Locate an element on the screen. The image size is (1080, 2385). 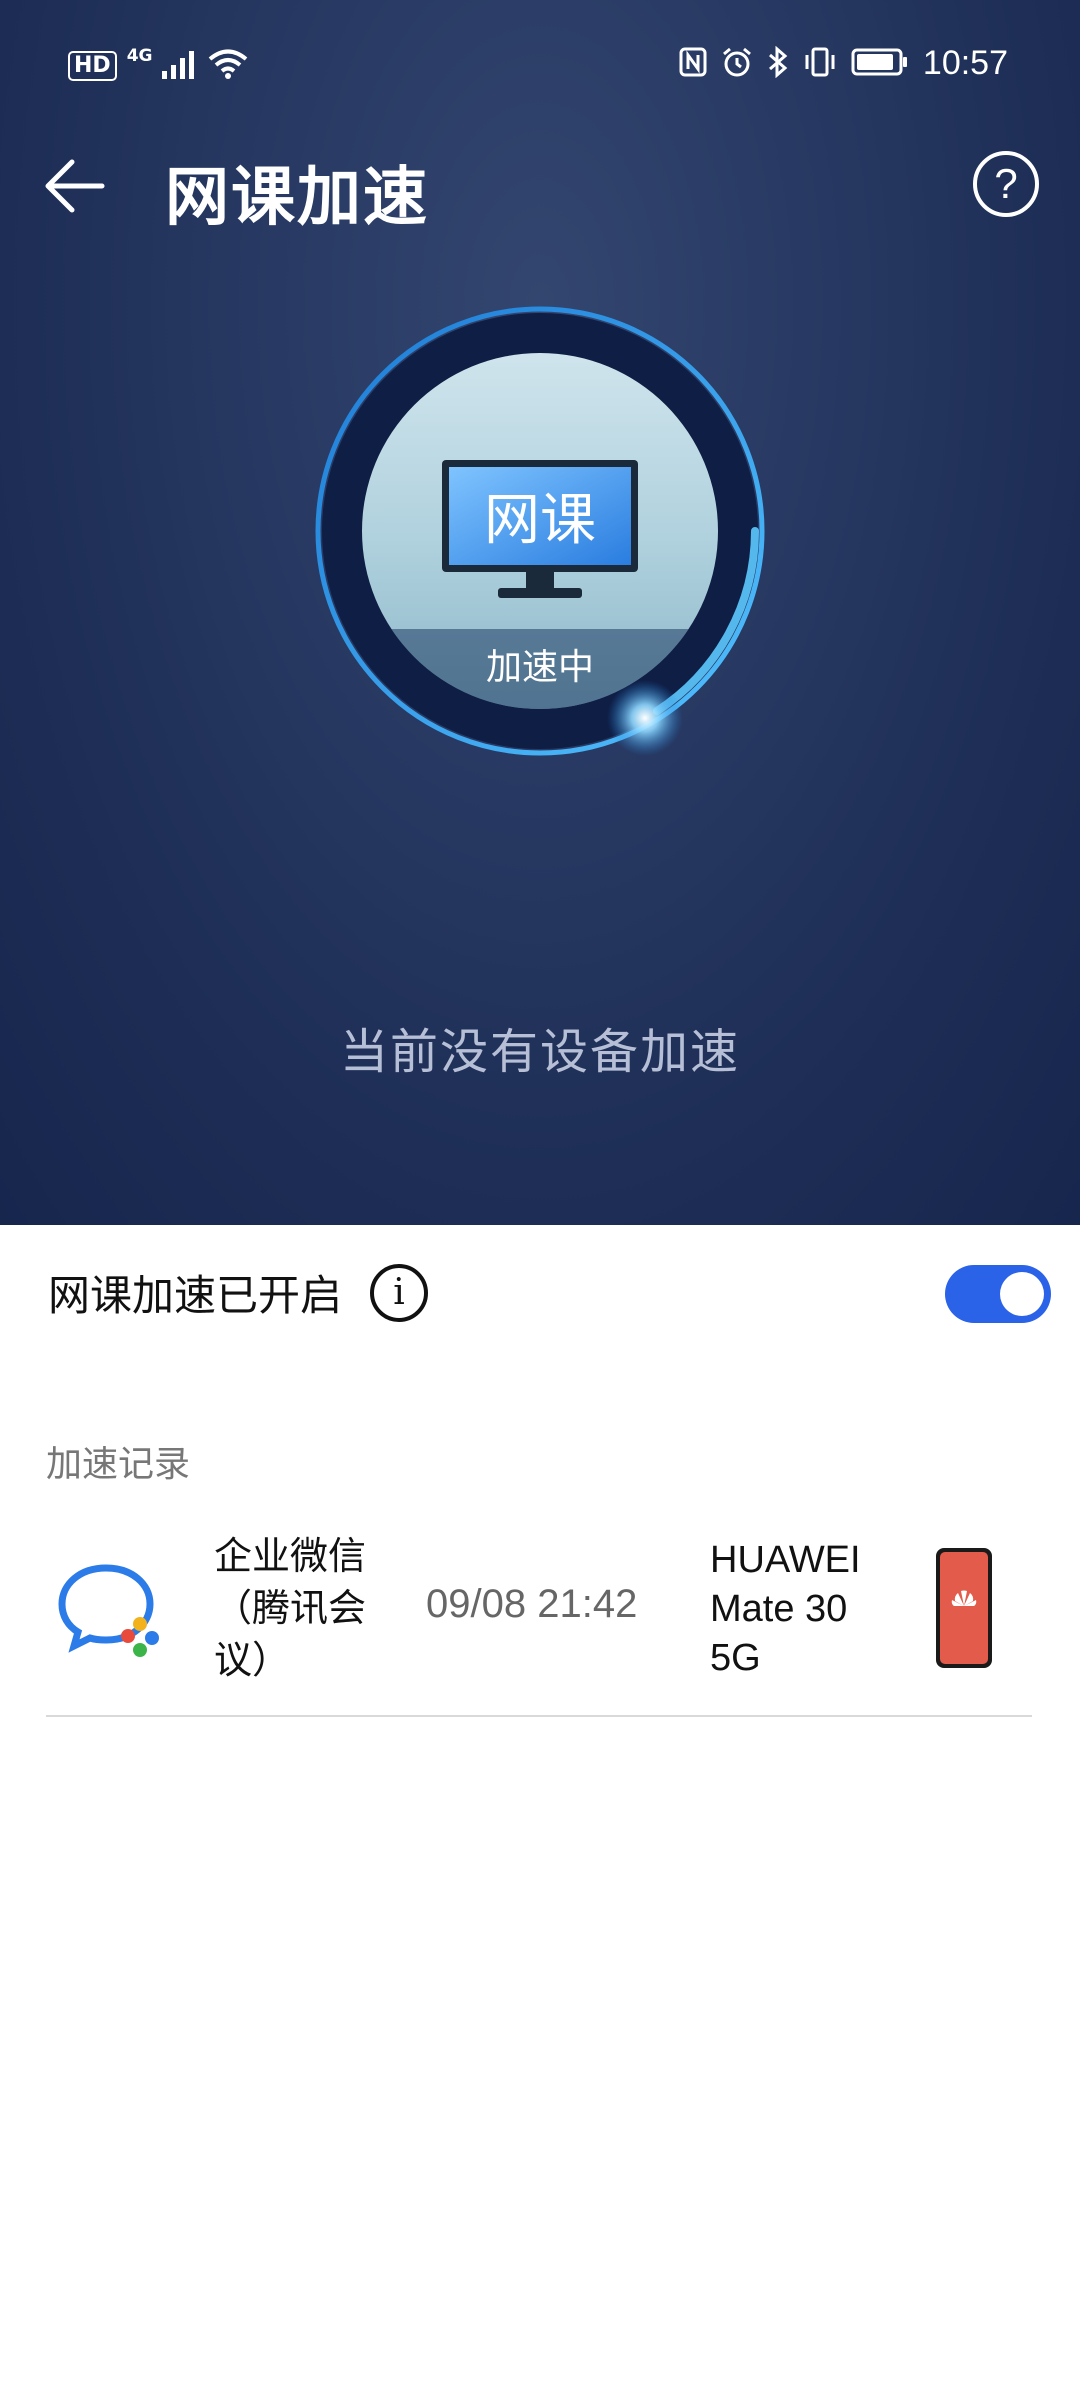
back-arrow-icon is located at coordinates (75, 186).